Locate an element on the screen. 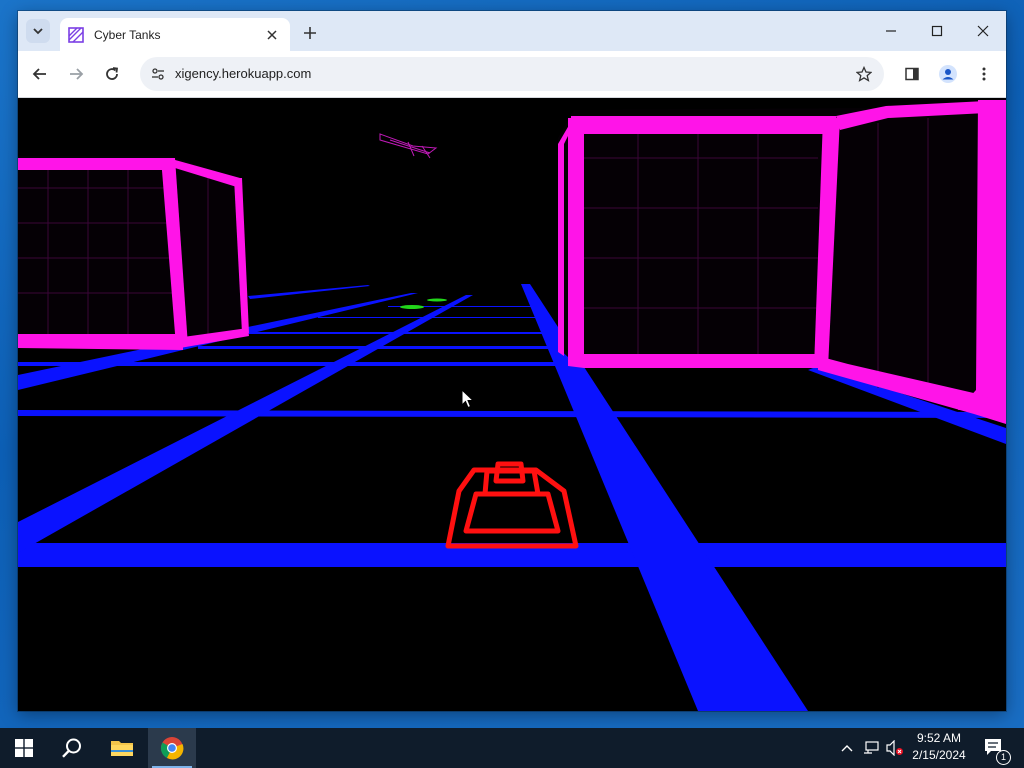  file-explorer-icon is located at coordinates (122, 748).